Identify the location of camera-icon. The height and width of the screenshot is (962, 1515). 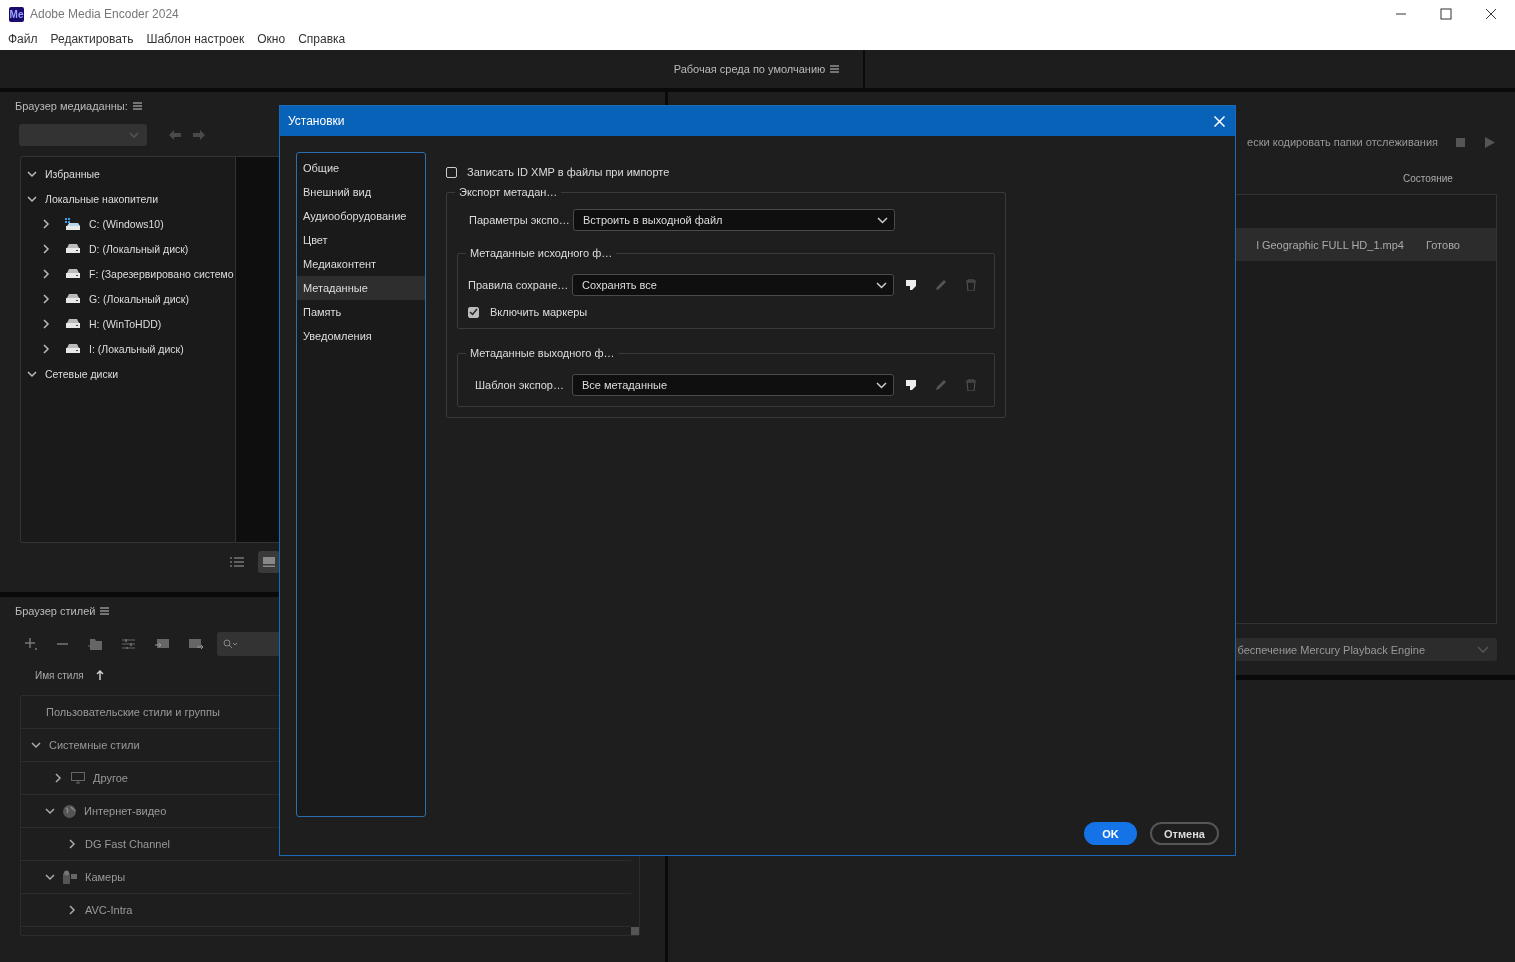
(70, 877).